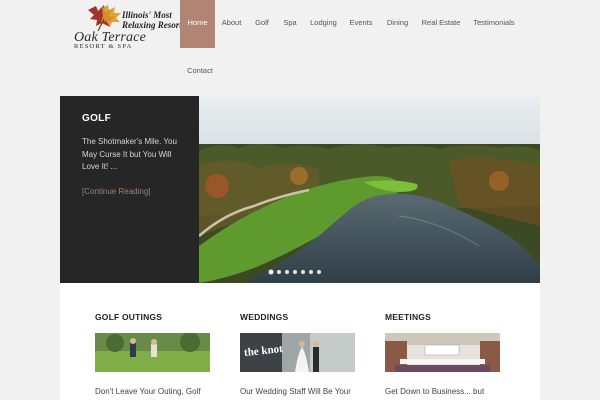 The height and width of the screenshot is (400, 600). What do you see at coordinates (441, 24) in the screenshot?
I see `nav-item-real-estate: Real Estate` at bounding box center [441, 24].